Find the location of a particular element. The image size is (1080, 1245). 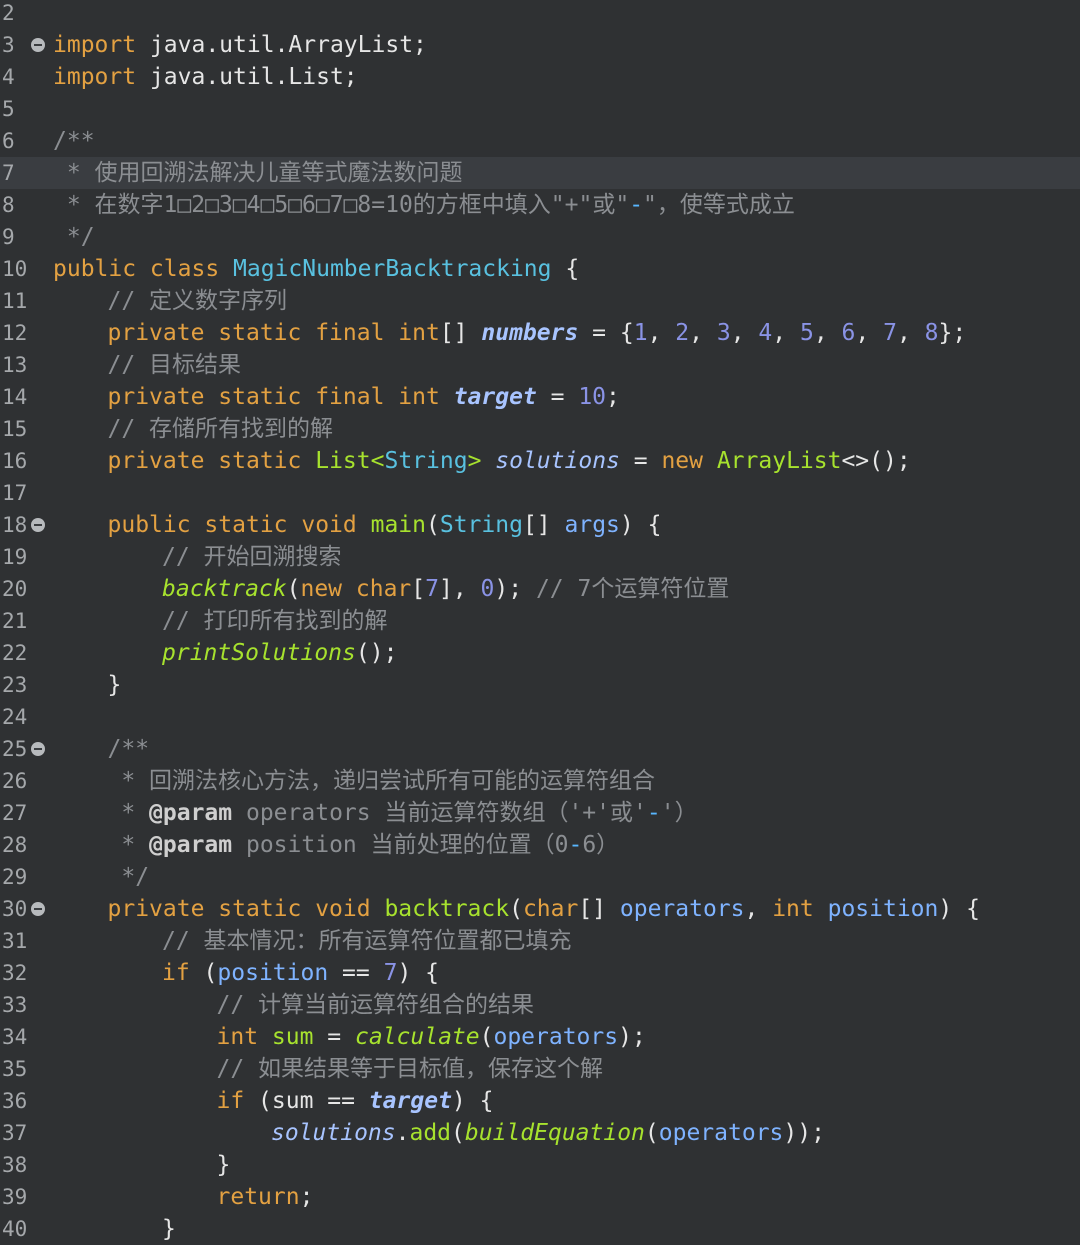

code-token: // 基本情况：所有运算符位置都已填充 is located at coordinates (367, 941).